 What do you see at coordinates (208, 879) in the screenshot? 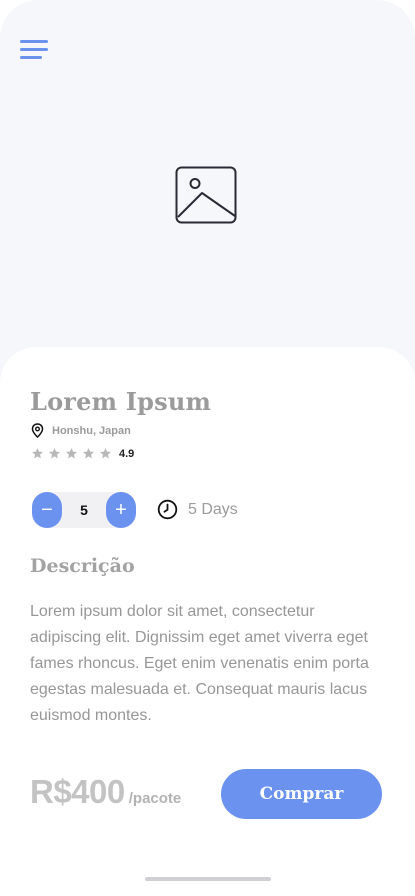
I see `home-indicator` at bounding box center [208, 879].